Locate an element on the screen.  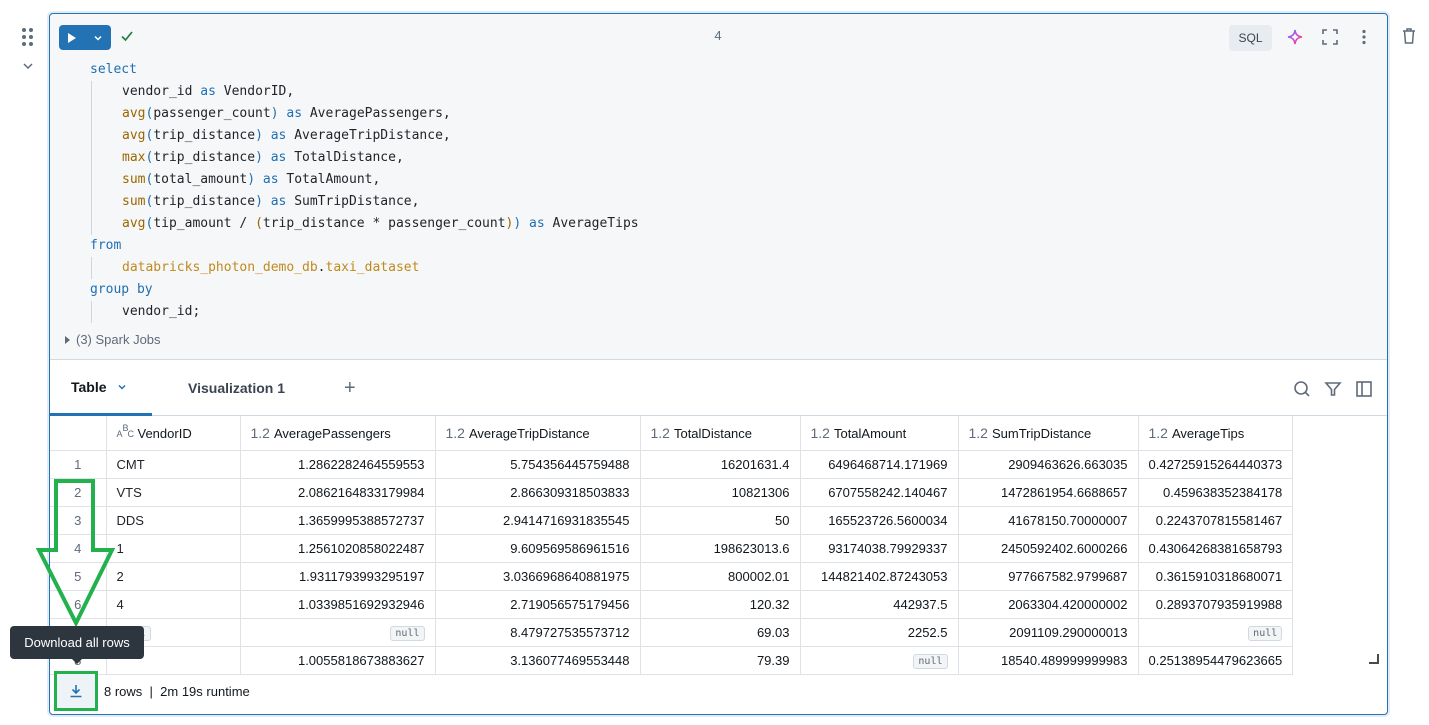
drag-handle-icon is located at coordinates (27, 37).